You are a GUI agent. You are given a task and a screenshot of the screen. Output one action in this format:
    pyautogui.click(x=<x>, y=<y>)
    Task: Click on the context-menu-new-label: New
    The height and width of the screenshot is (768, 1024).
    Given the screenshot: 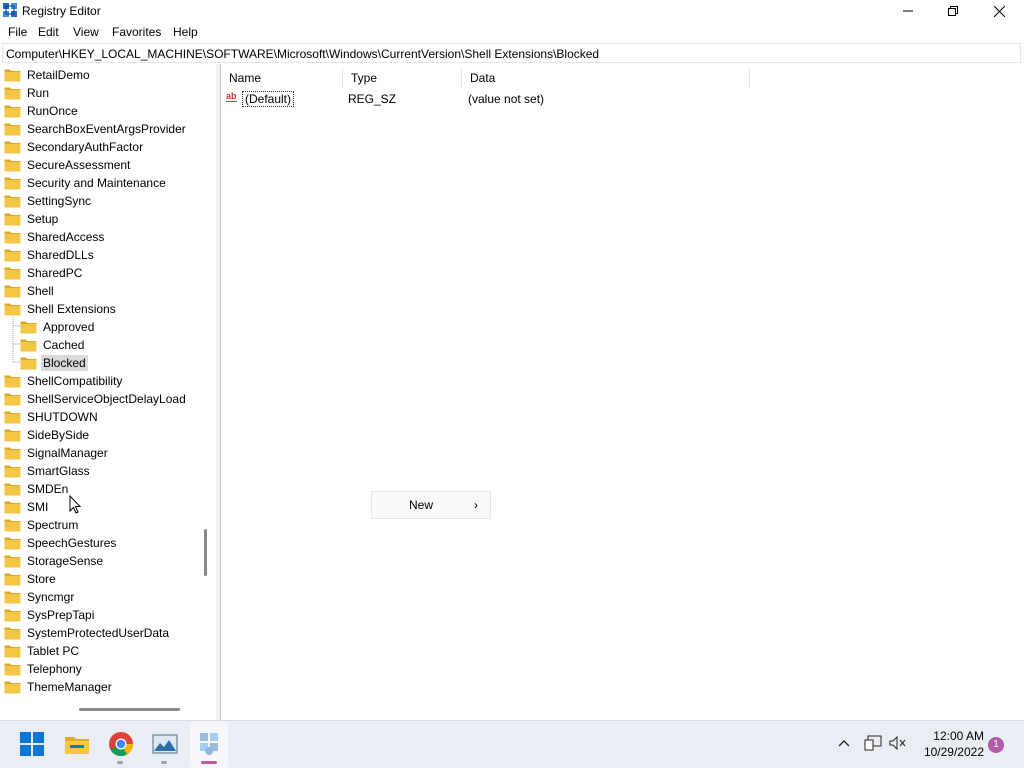 What is the action you would take?
    pyautogui.click(x=421, y=505)
    